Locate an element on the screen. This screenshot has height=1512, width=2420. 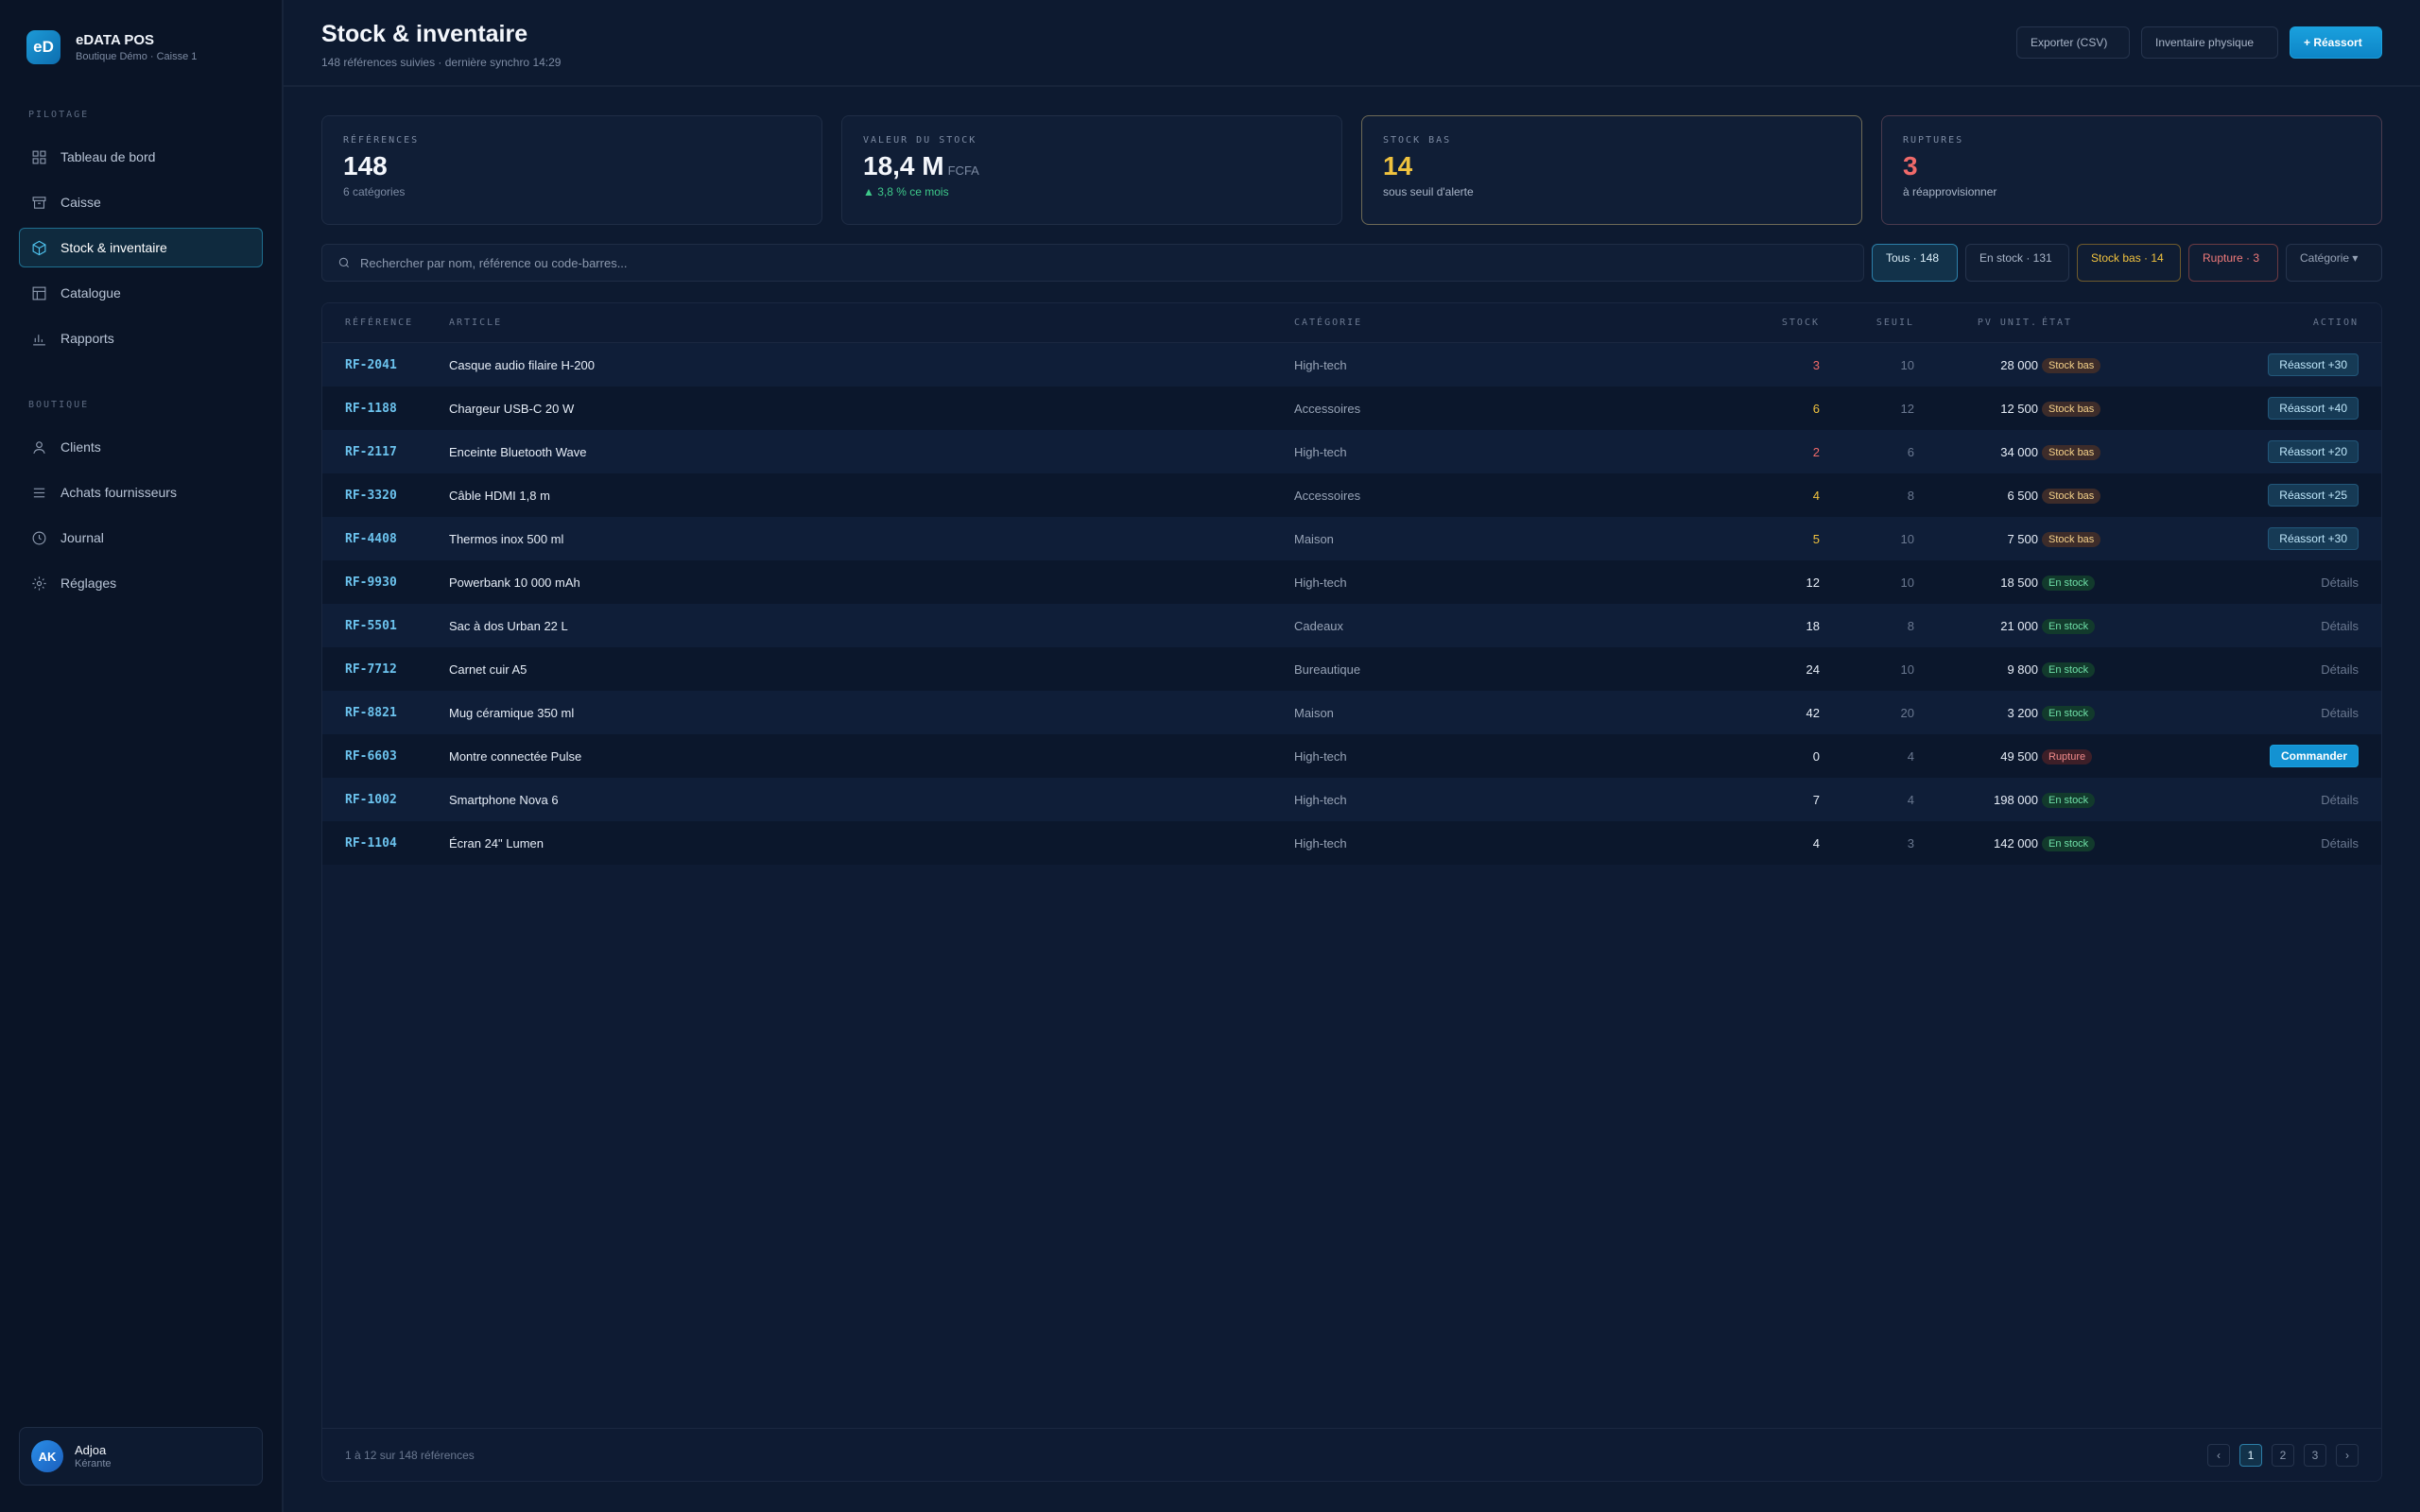
cell-stock: 5 is located at coordinates (1816, 538).